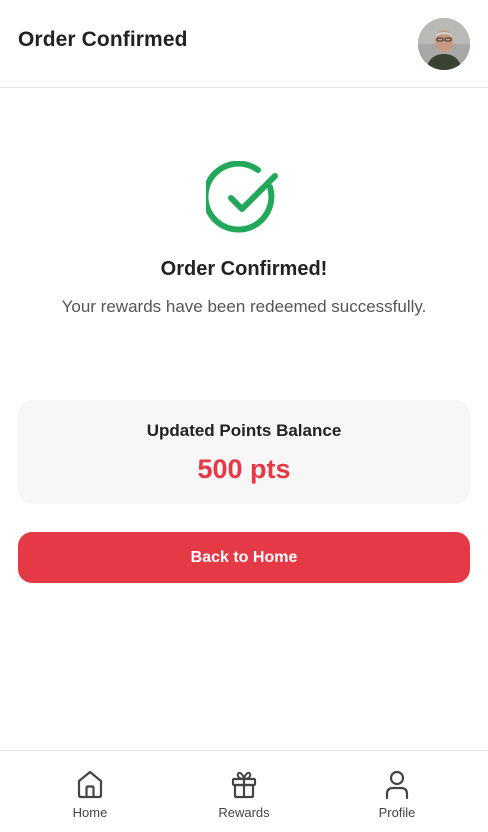 The width and height of the screenshot is (488, 832). I want to click on points-balance-card: Updated Points Balance 500 pts, so click(244, 452).